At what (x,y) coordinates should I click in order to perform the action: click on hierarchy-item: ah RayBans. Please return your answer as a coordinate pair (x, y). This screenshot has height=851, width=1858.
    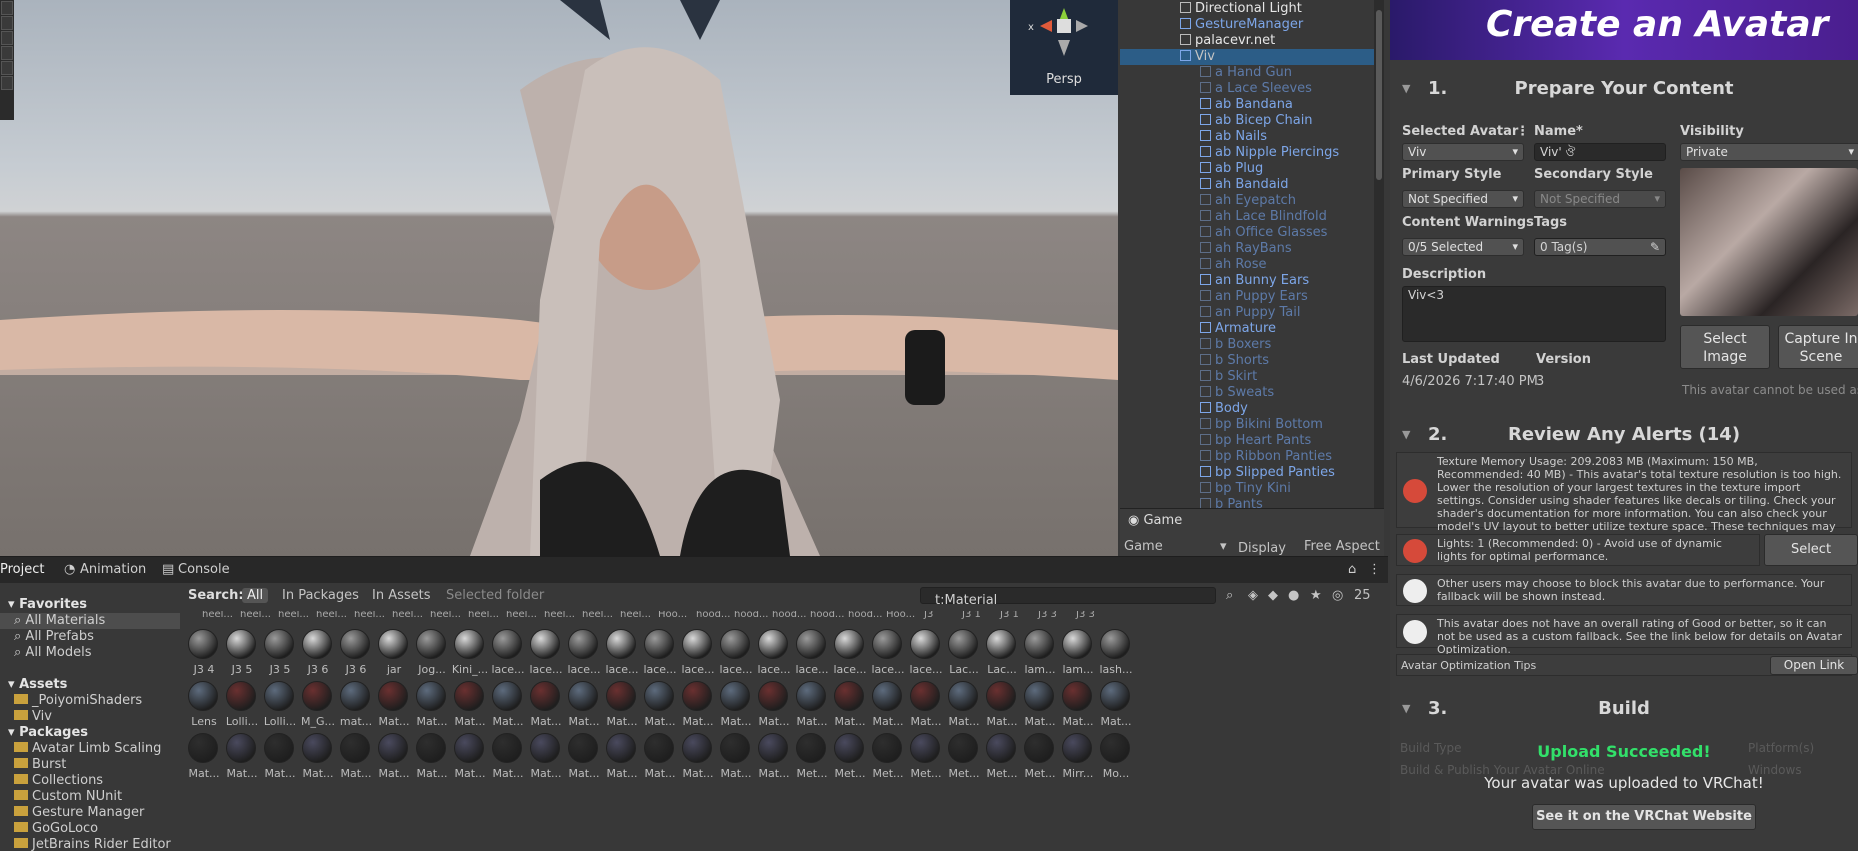
    Looking at the image, I should click on (1247, 249).